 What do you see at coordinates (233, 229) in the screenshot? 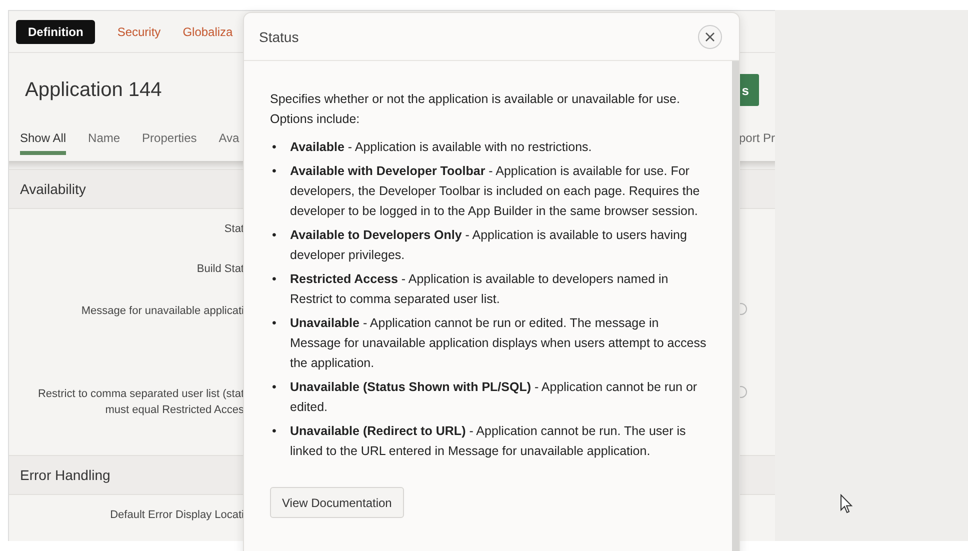
I see `field-label: Stat` at bounding box center [233, 229].